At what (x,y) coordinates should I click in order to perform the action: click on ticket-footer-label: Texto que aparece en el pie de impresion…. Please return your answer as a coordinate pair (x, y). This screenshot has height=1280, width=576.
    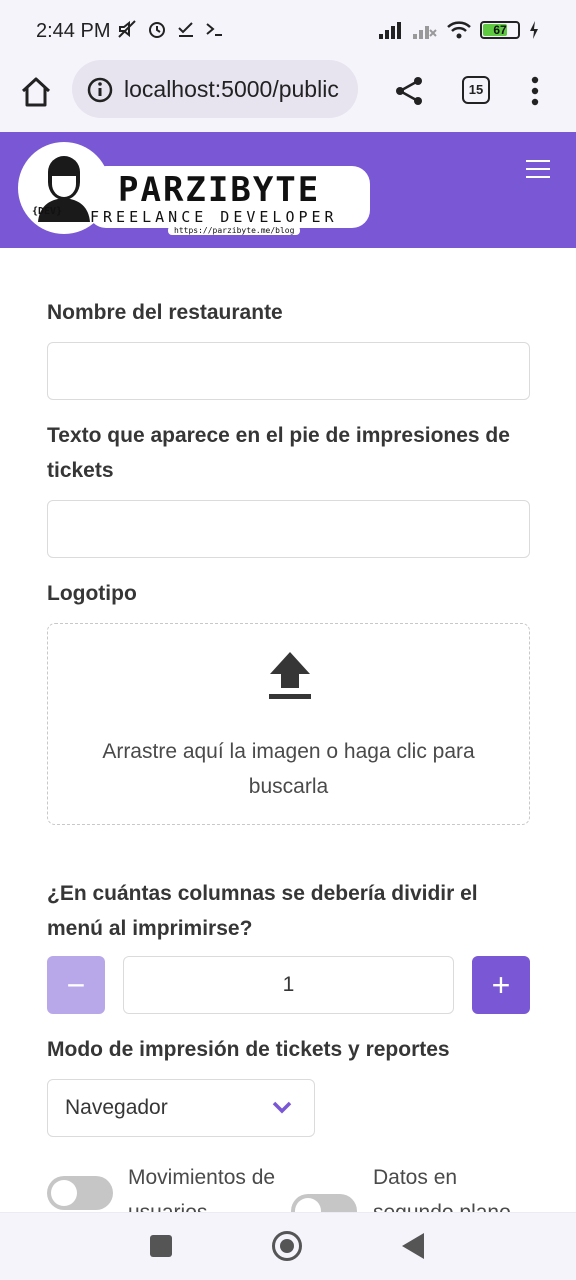
    Looking at the image, I should click on (278, 453).